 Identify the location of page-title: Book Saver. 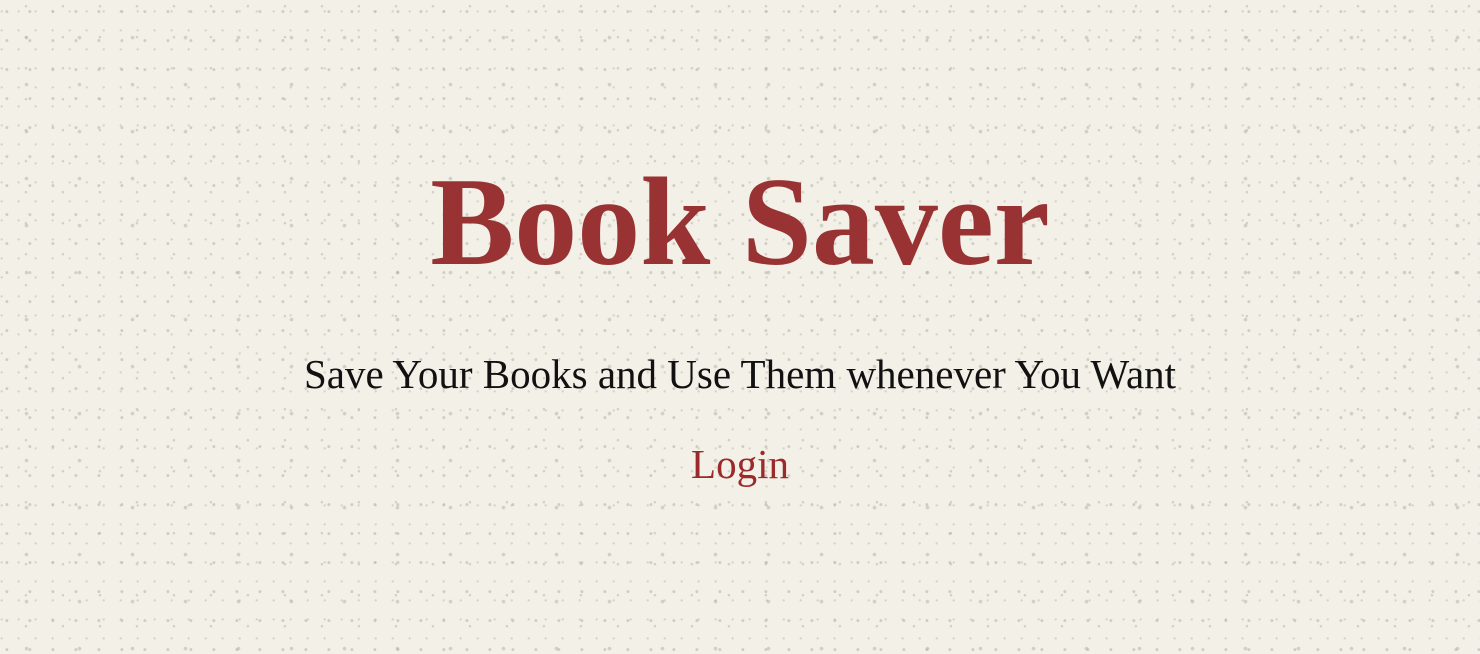
(740, 222).